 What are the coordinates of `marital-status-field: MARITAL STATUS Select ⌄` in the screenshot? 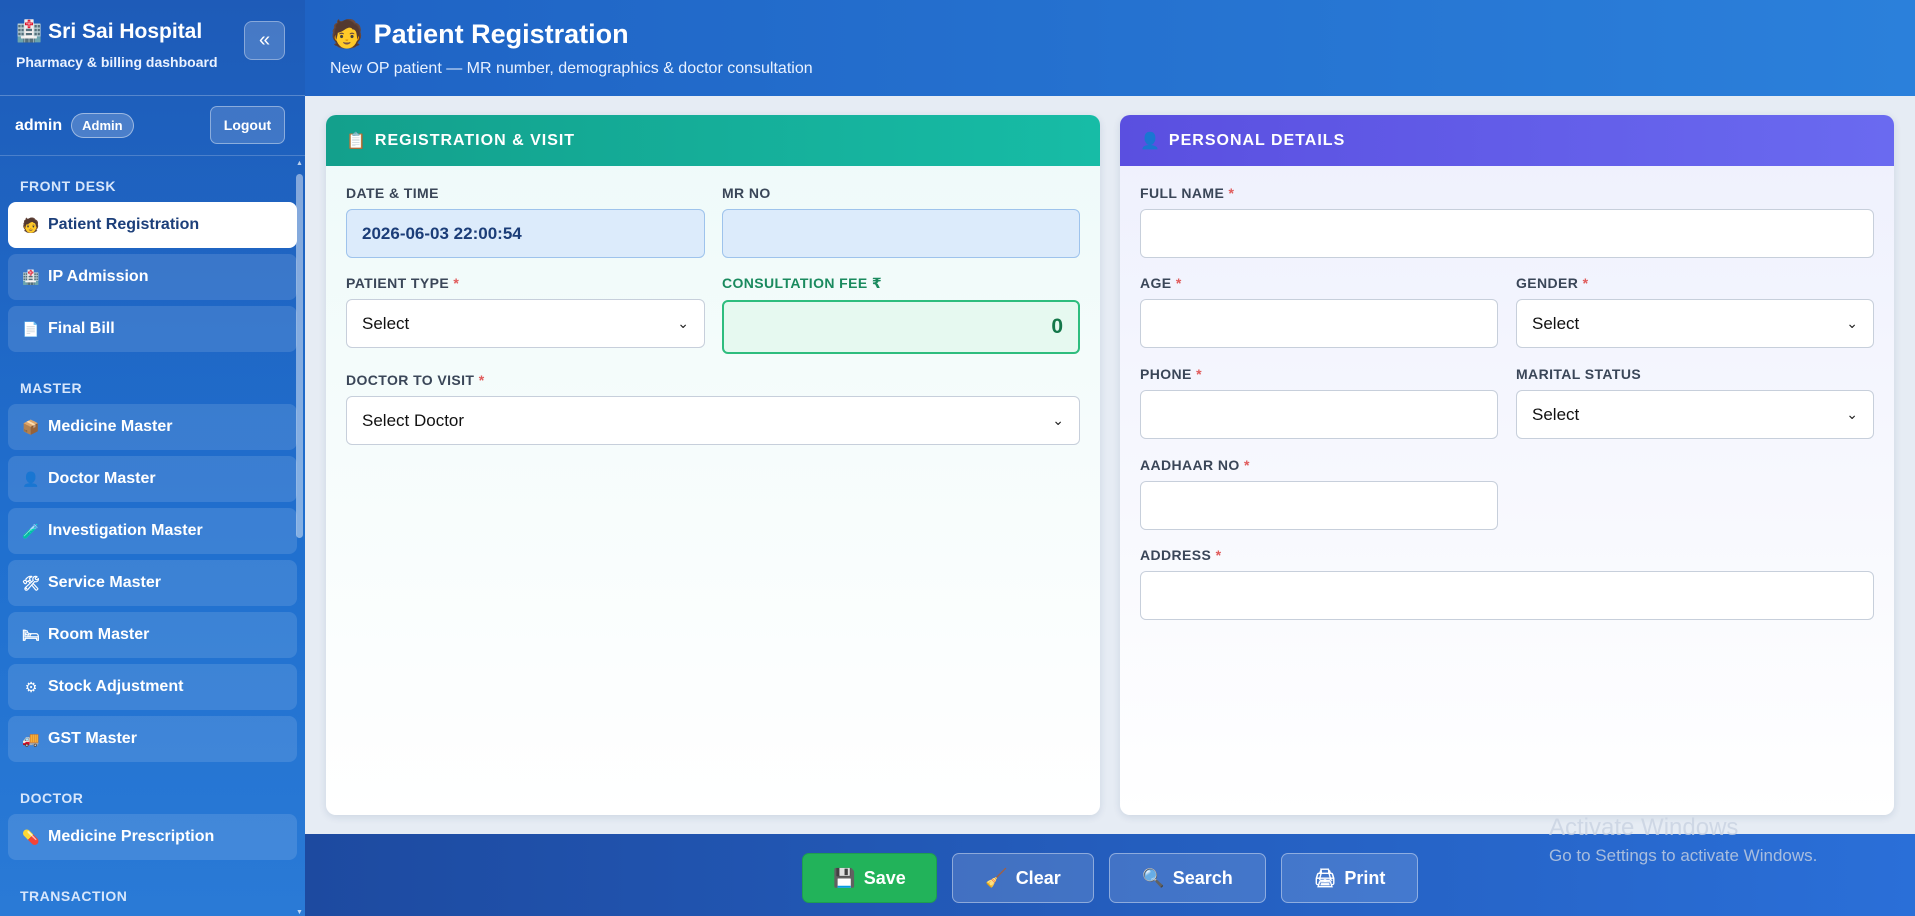 It's located at (1695, 402).